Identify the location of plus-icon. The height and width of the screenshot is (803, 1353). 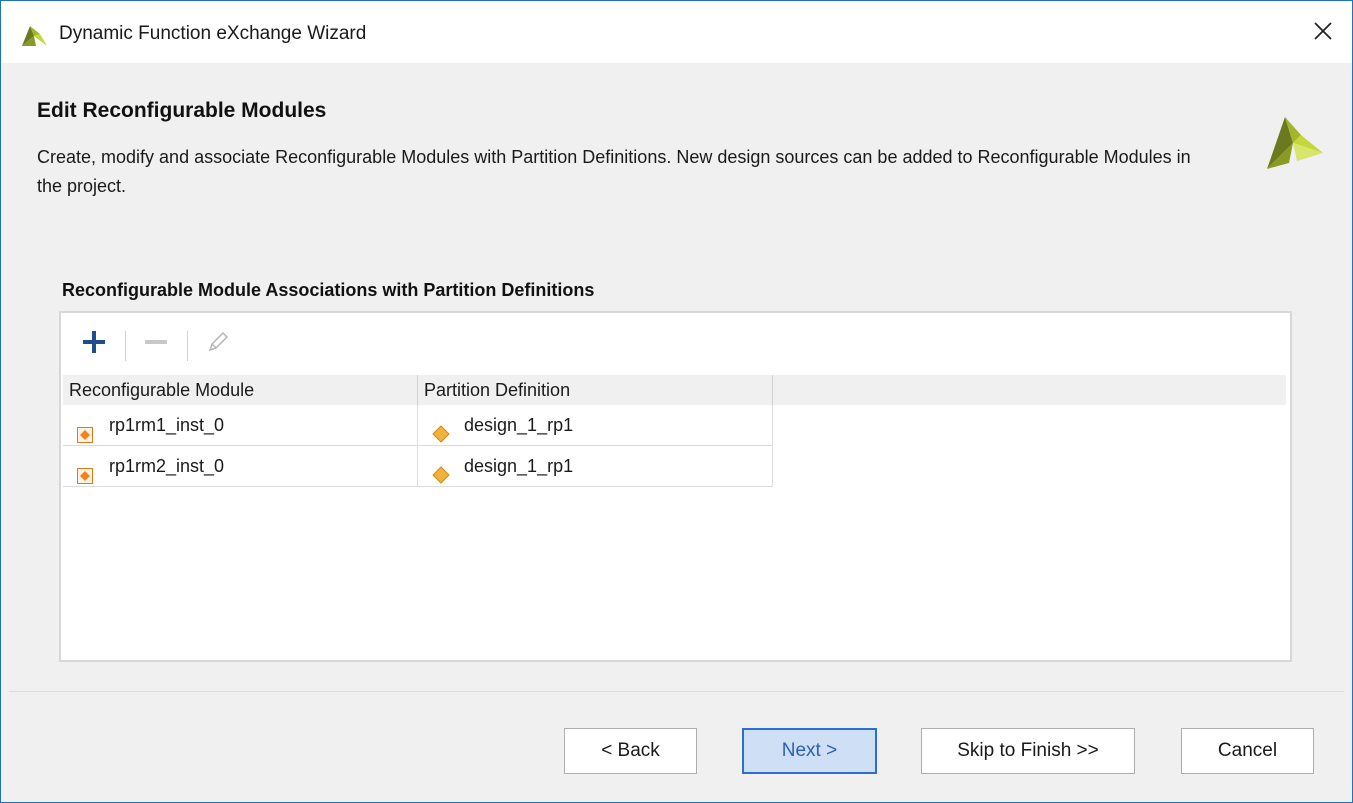
(94, 344).